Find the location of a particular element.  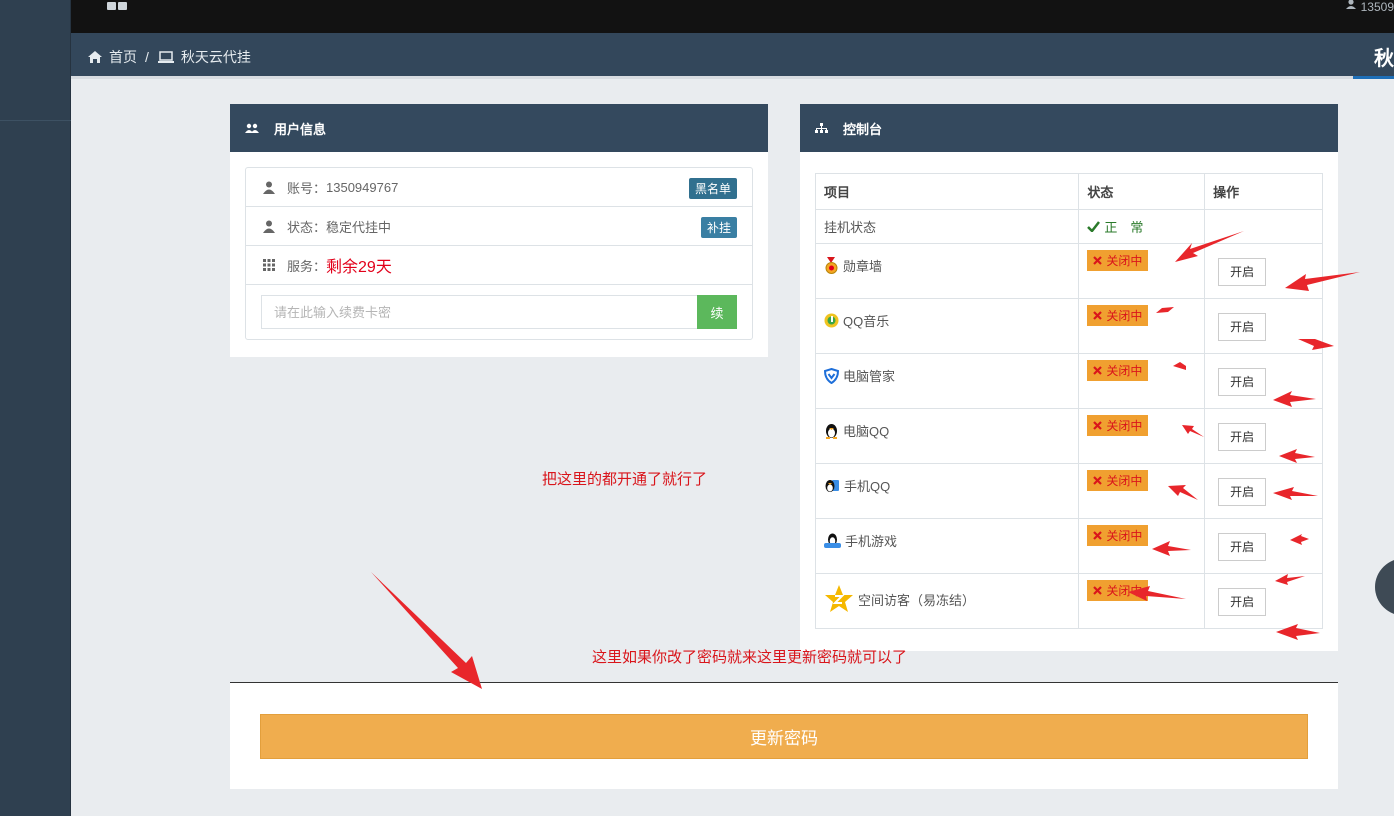

item-cell: 电脑管家 is located at coordinates (947, 381).